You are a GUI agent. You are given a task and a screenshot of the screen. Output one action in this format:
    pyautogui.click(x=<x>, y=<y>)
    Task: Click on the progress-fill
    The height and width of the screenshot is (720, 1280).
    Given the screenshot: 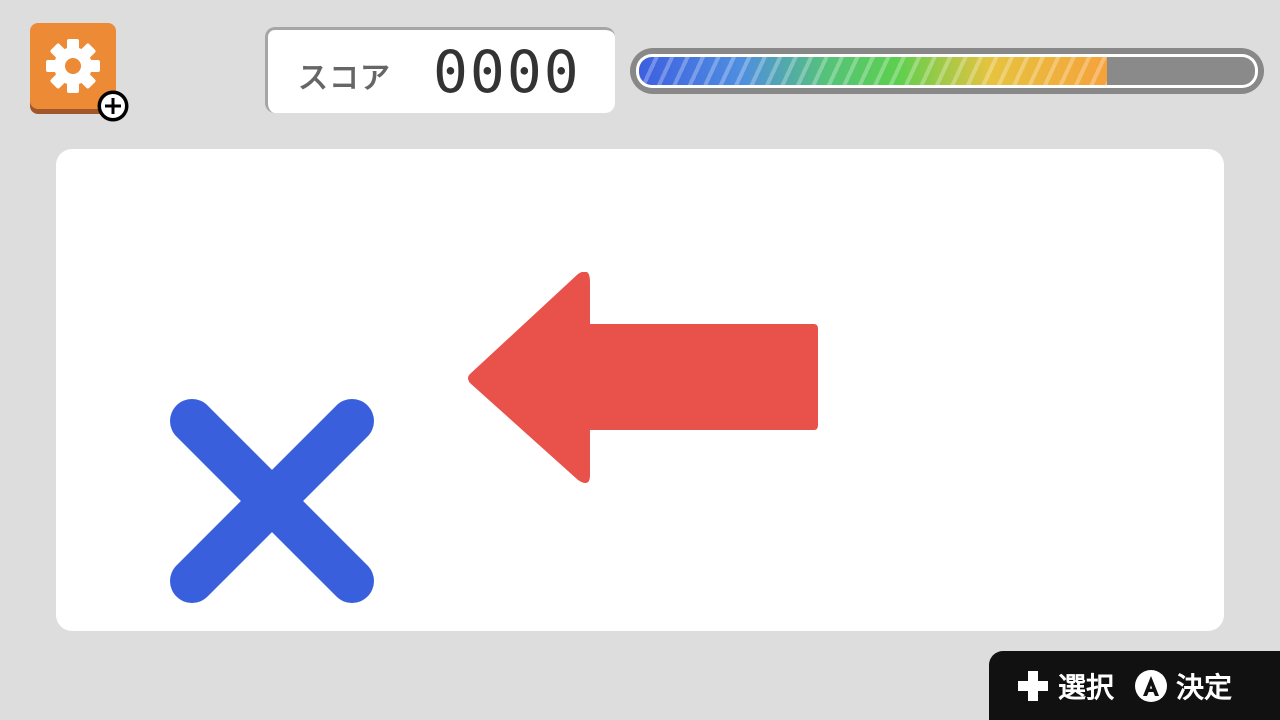 What is the action you would take?
    pyautogui.click(x=873, y=71)
    